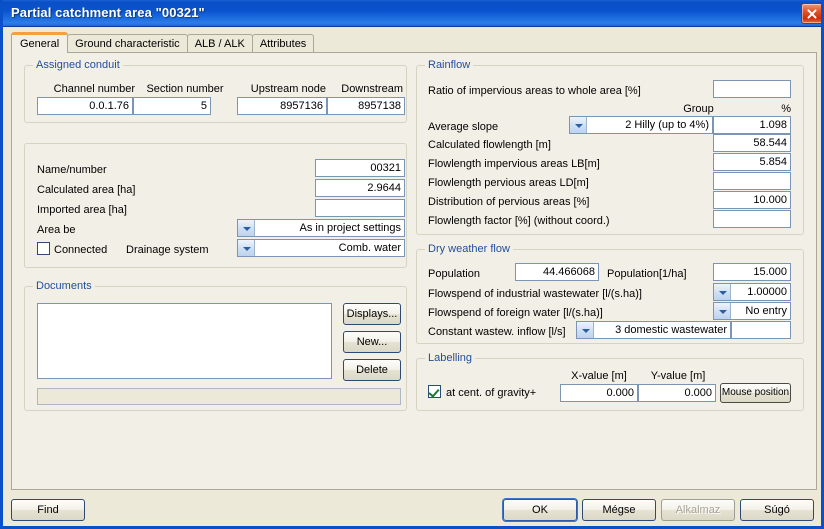  What do you see at coordinates (454, 274) in the screenshot?
I see `label-population: Population` at bounding box center [454, 274].